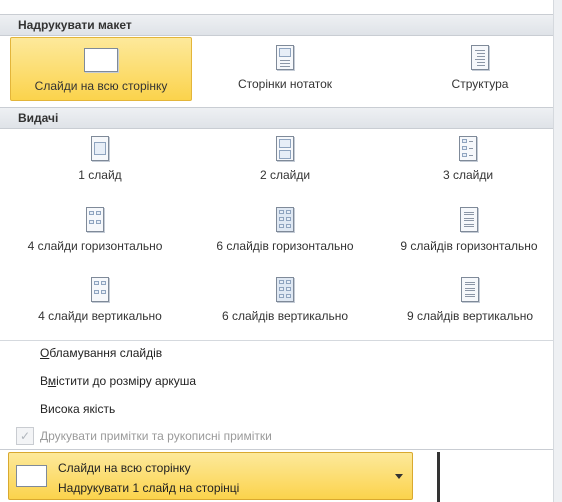 Image resolution: width=562 pixels, height=502 pixels. Describe the element at coordinates (100, 175) in the screenshot. I see `handout-1-slide-label: 1 слайд` at that location.